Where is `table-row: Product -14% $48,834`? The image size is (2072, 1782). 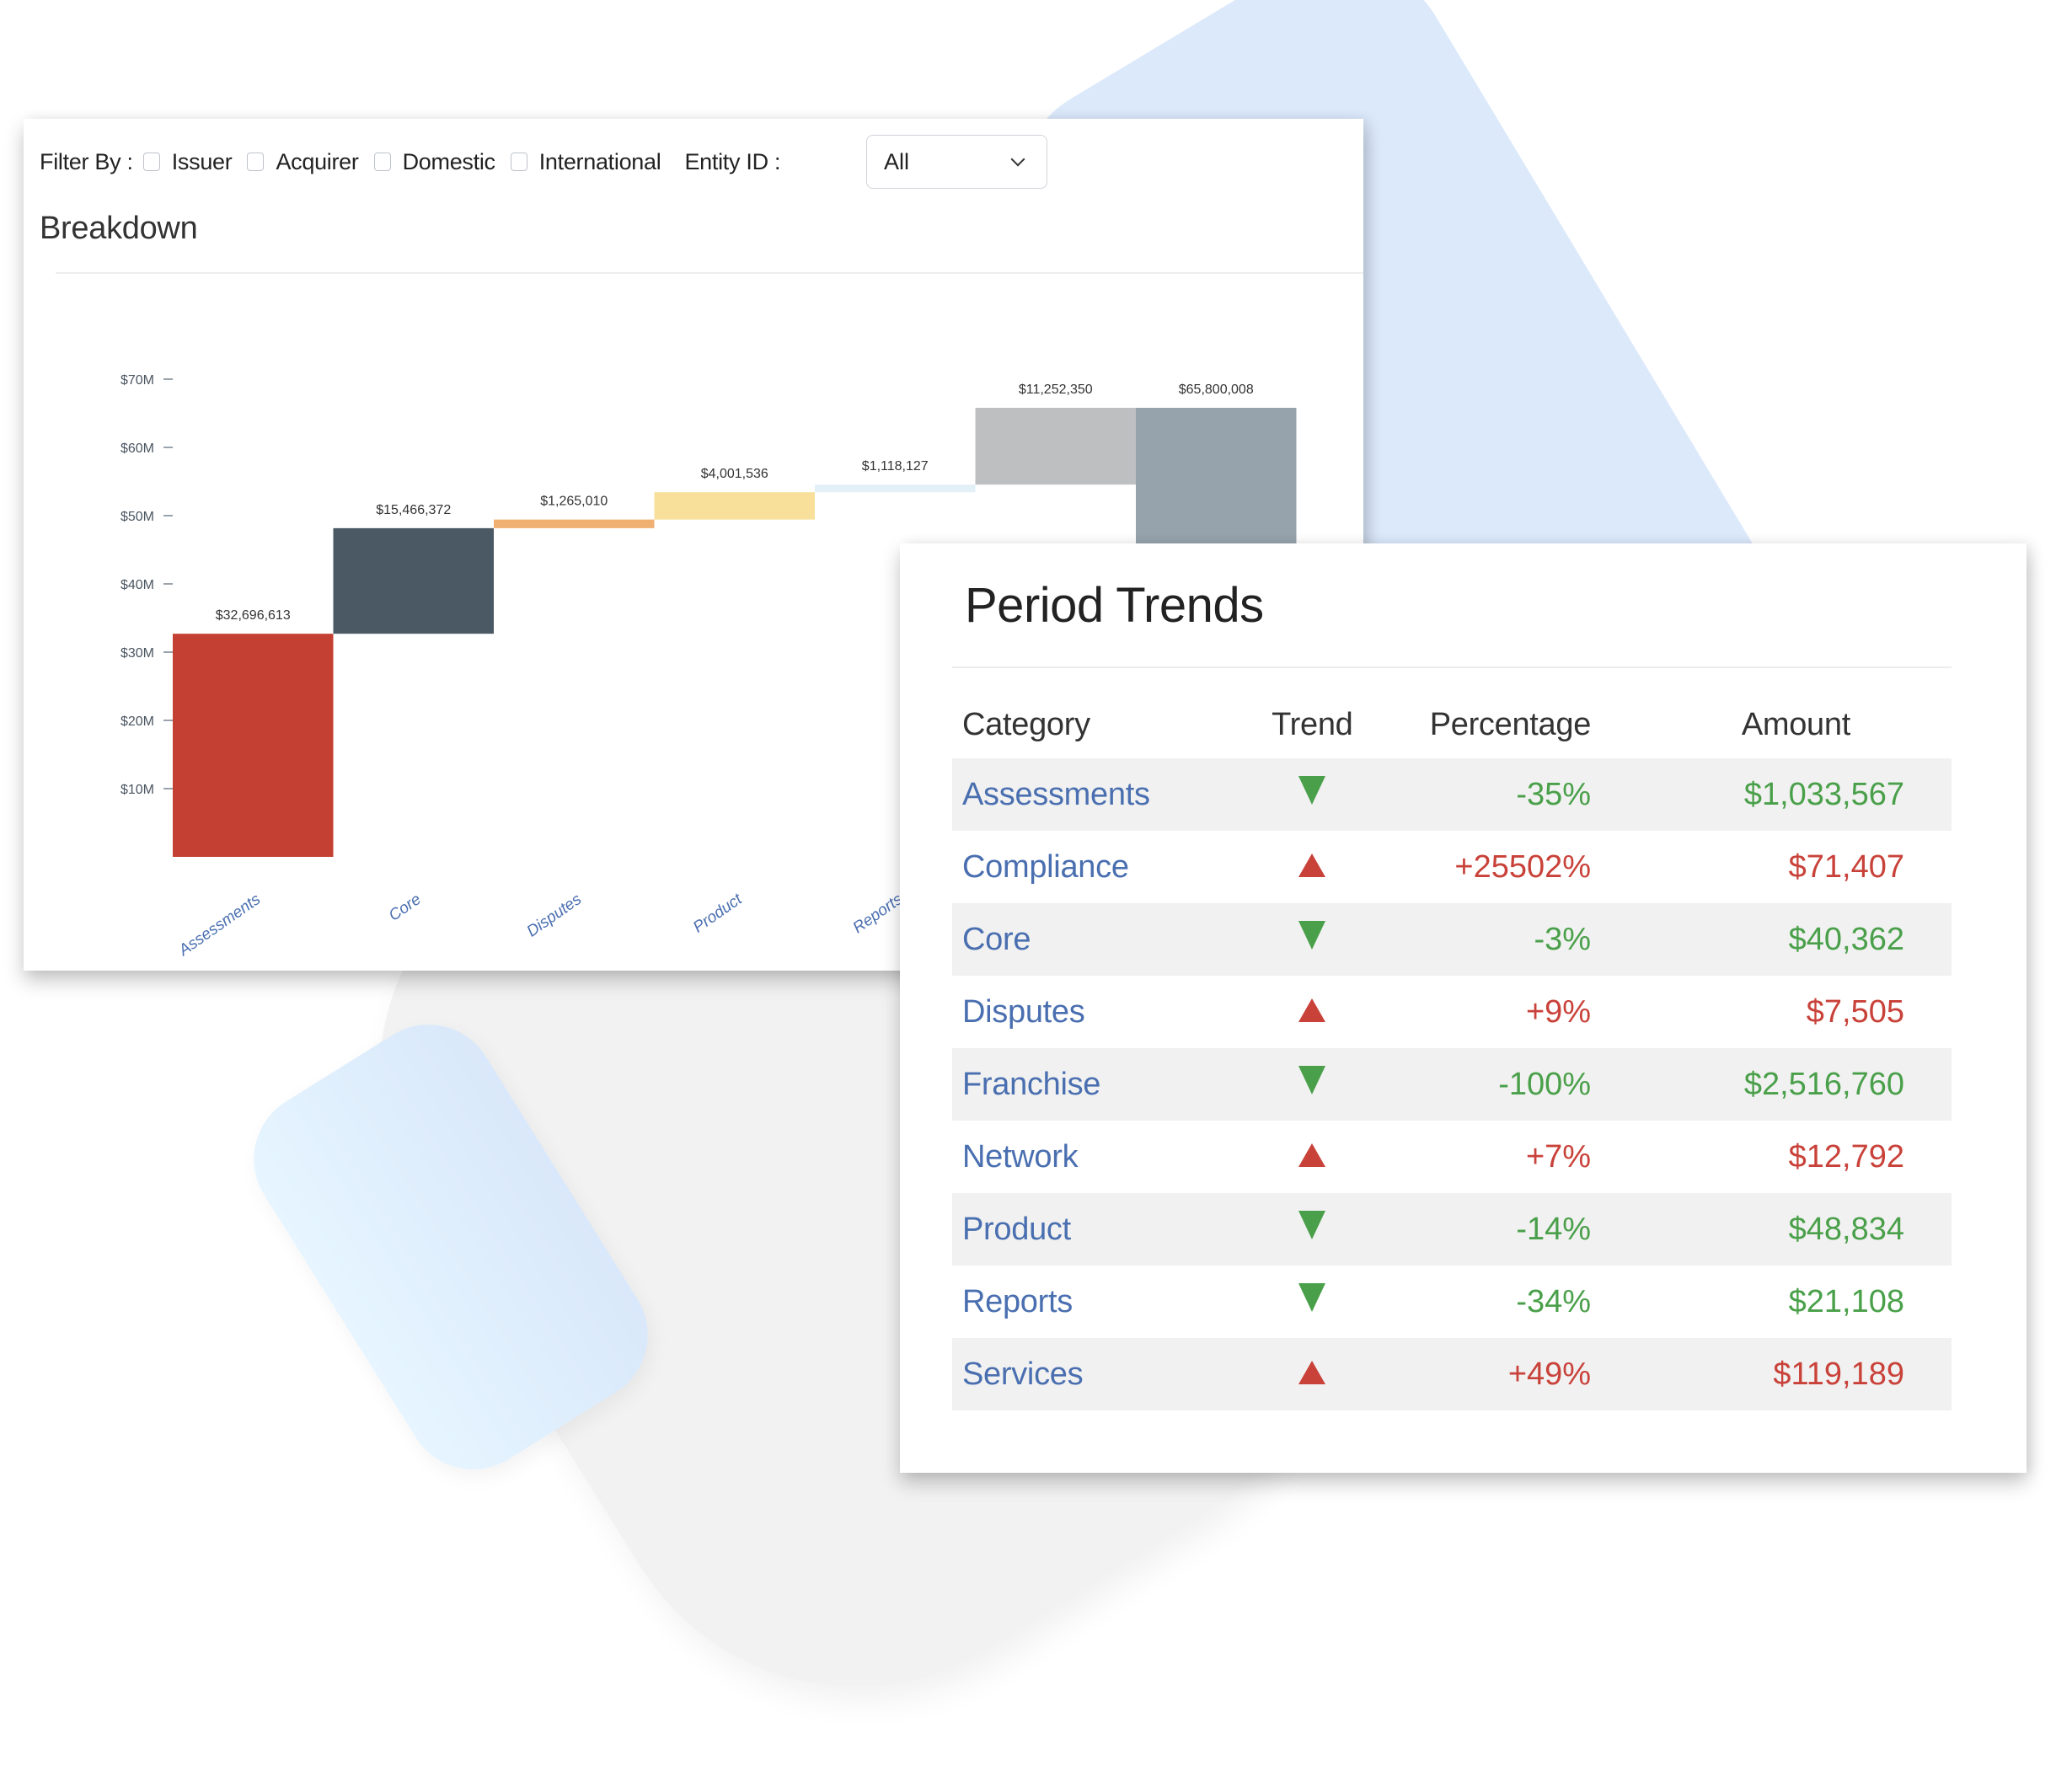
table-row: Product -14% $48,834 is located at coordinates (1452, 1229).